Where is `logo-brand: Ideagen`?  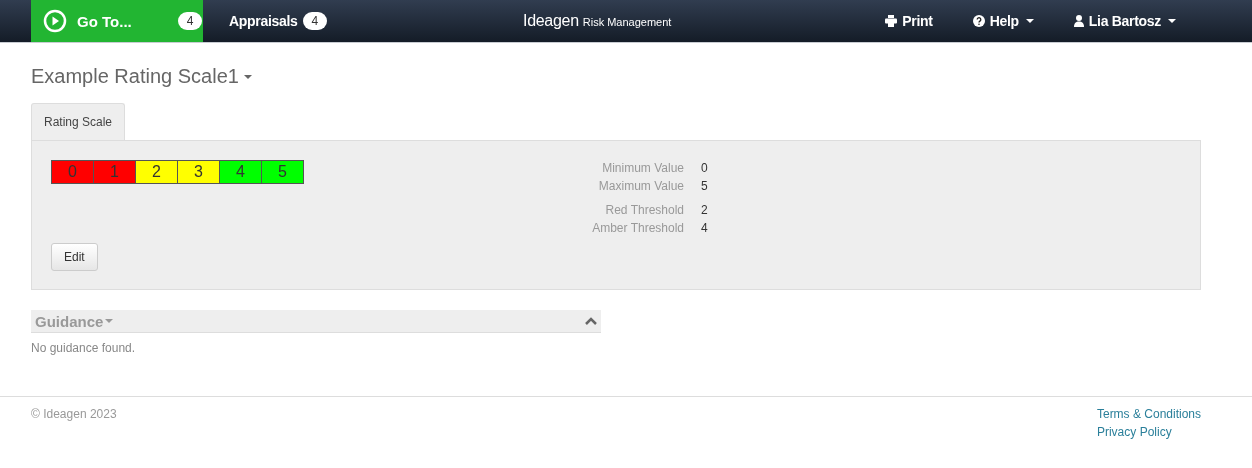
logo-brand: Ideagen is located at coordinates (551, 21).